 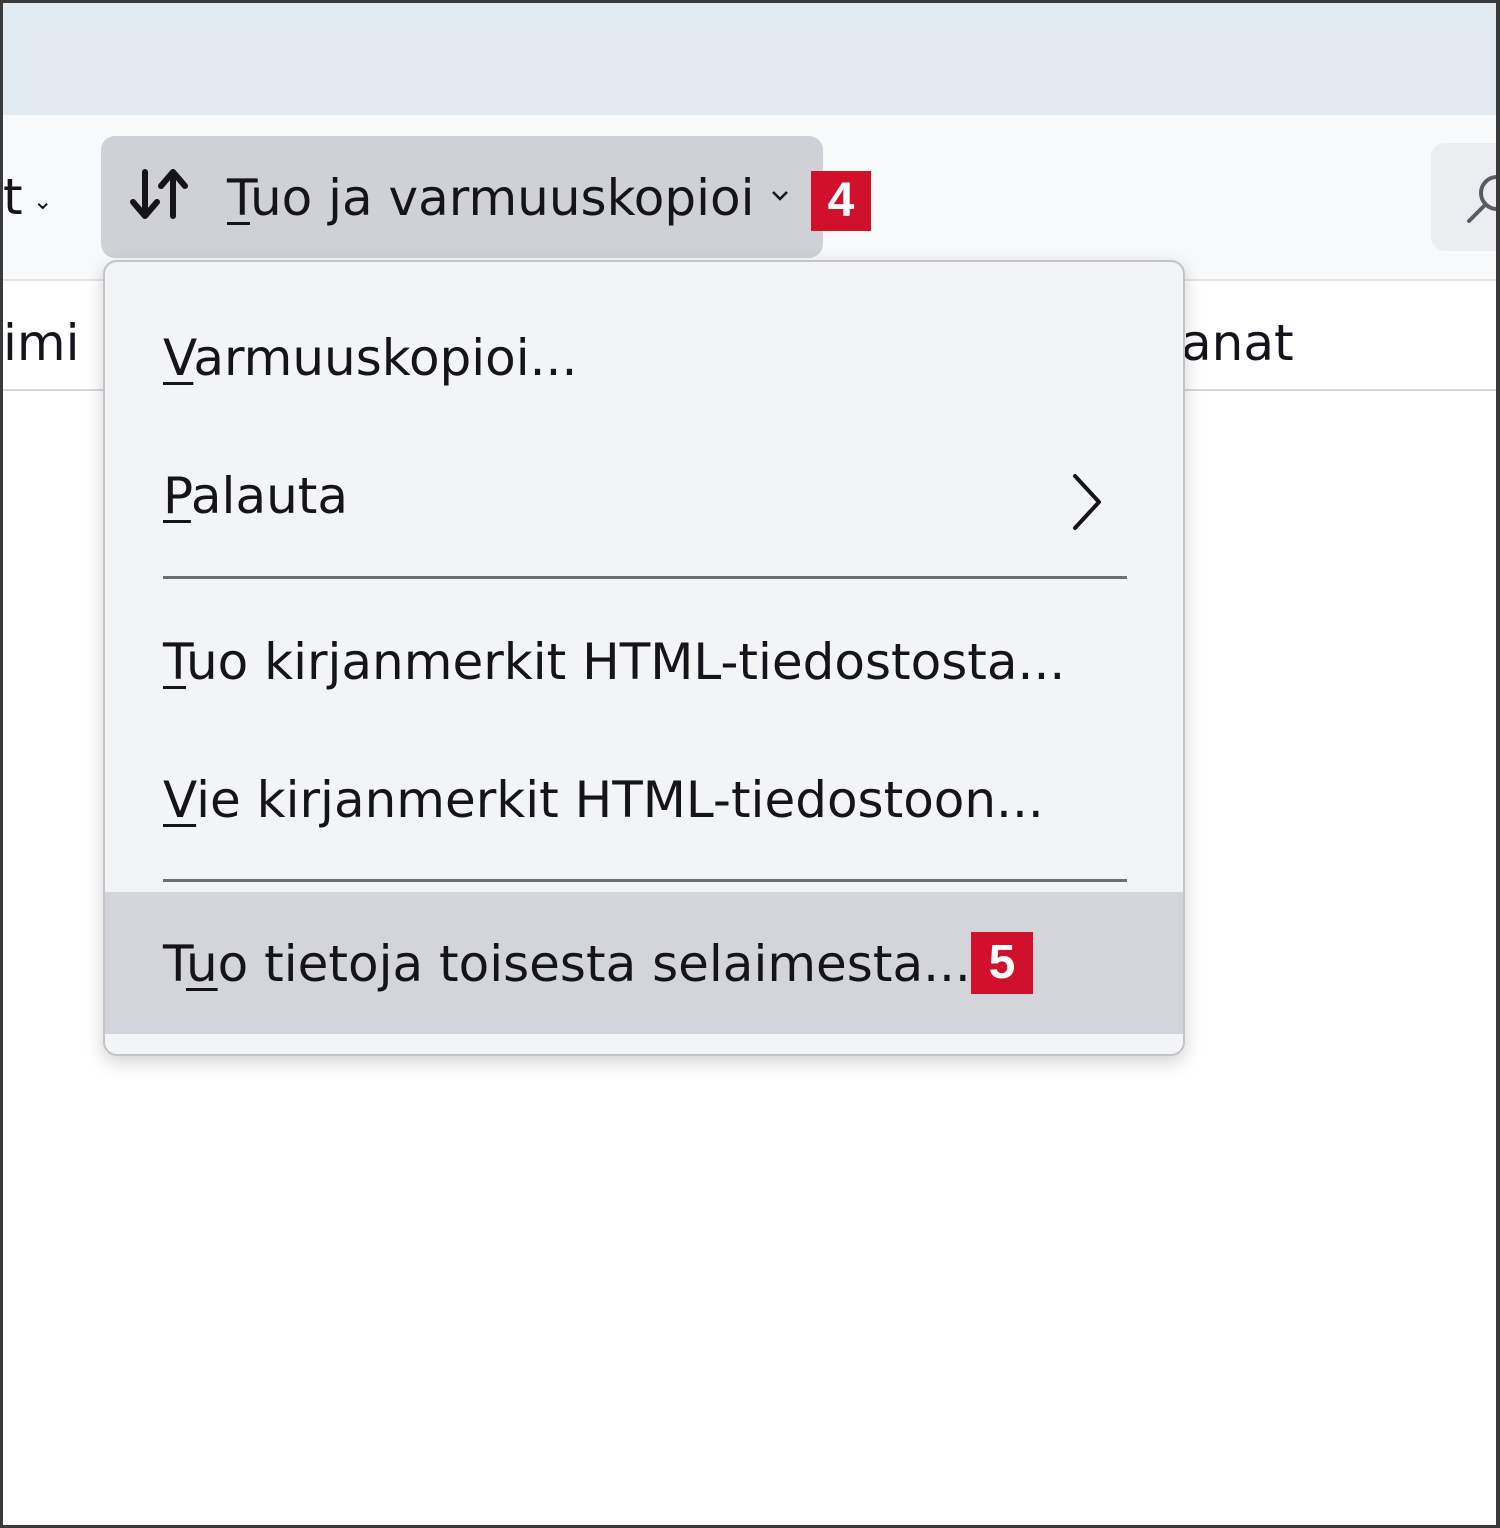 I want to click on search-icon, so click(x=1481, y=199).